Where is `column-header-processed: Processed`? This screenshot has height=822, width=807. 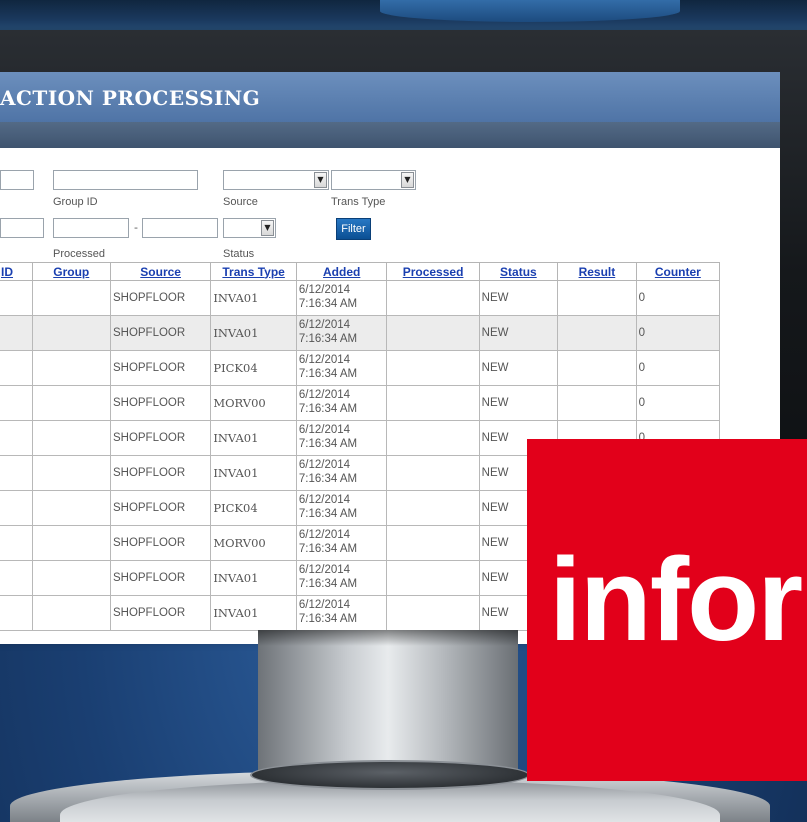
column-header-processed: Processed is located at coordinates (433, 271).